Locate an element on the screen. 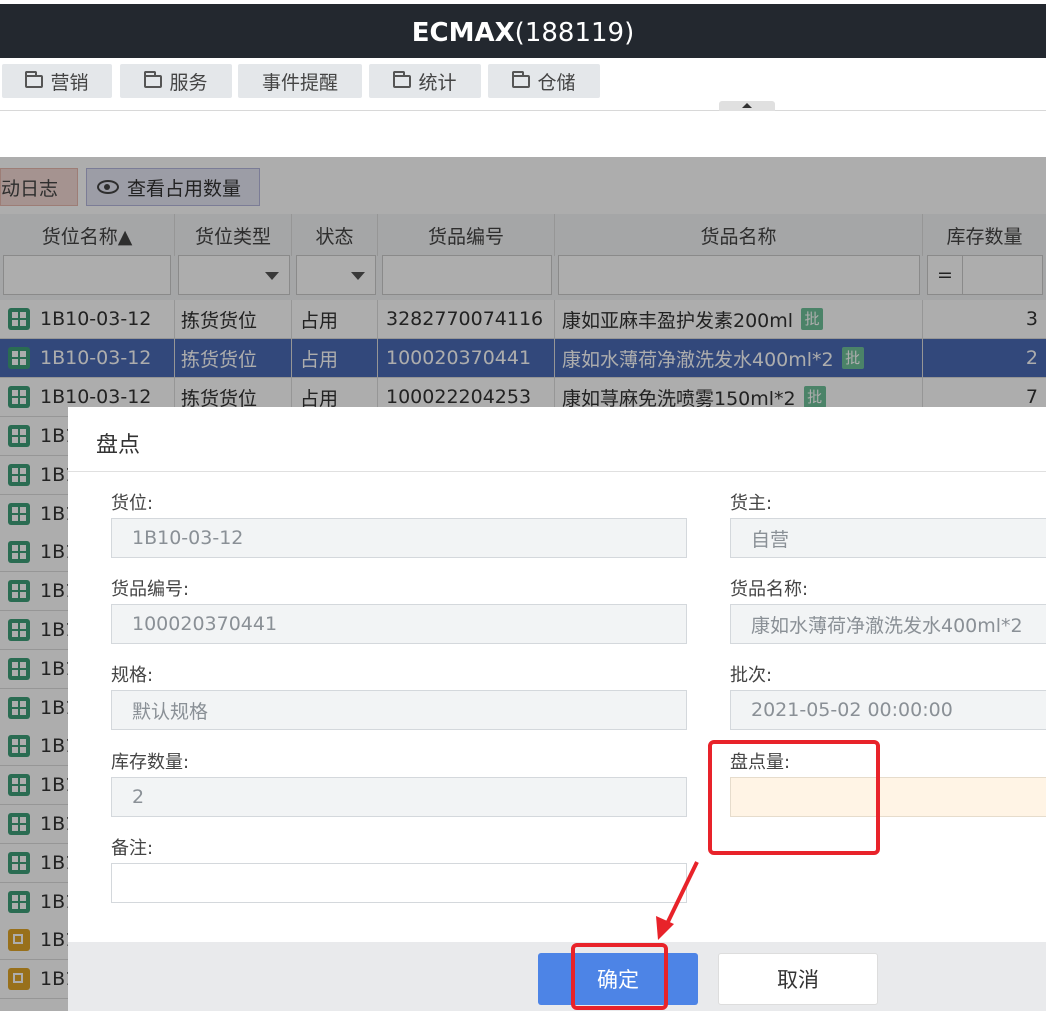  item-code-field: 100020370441 is located at coordinates (399, 624).